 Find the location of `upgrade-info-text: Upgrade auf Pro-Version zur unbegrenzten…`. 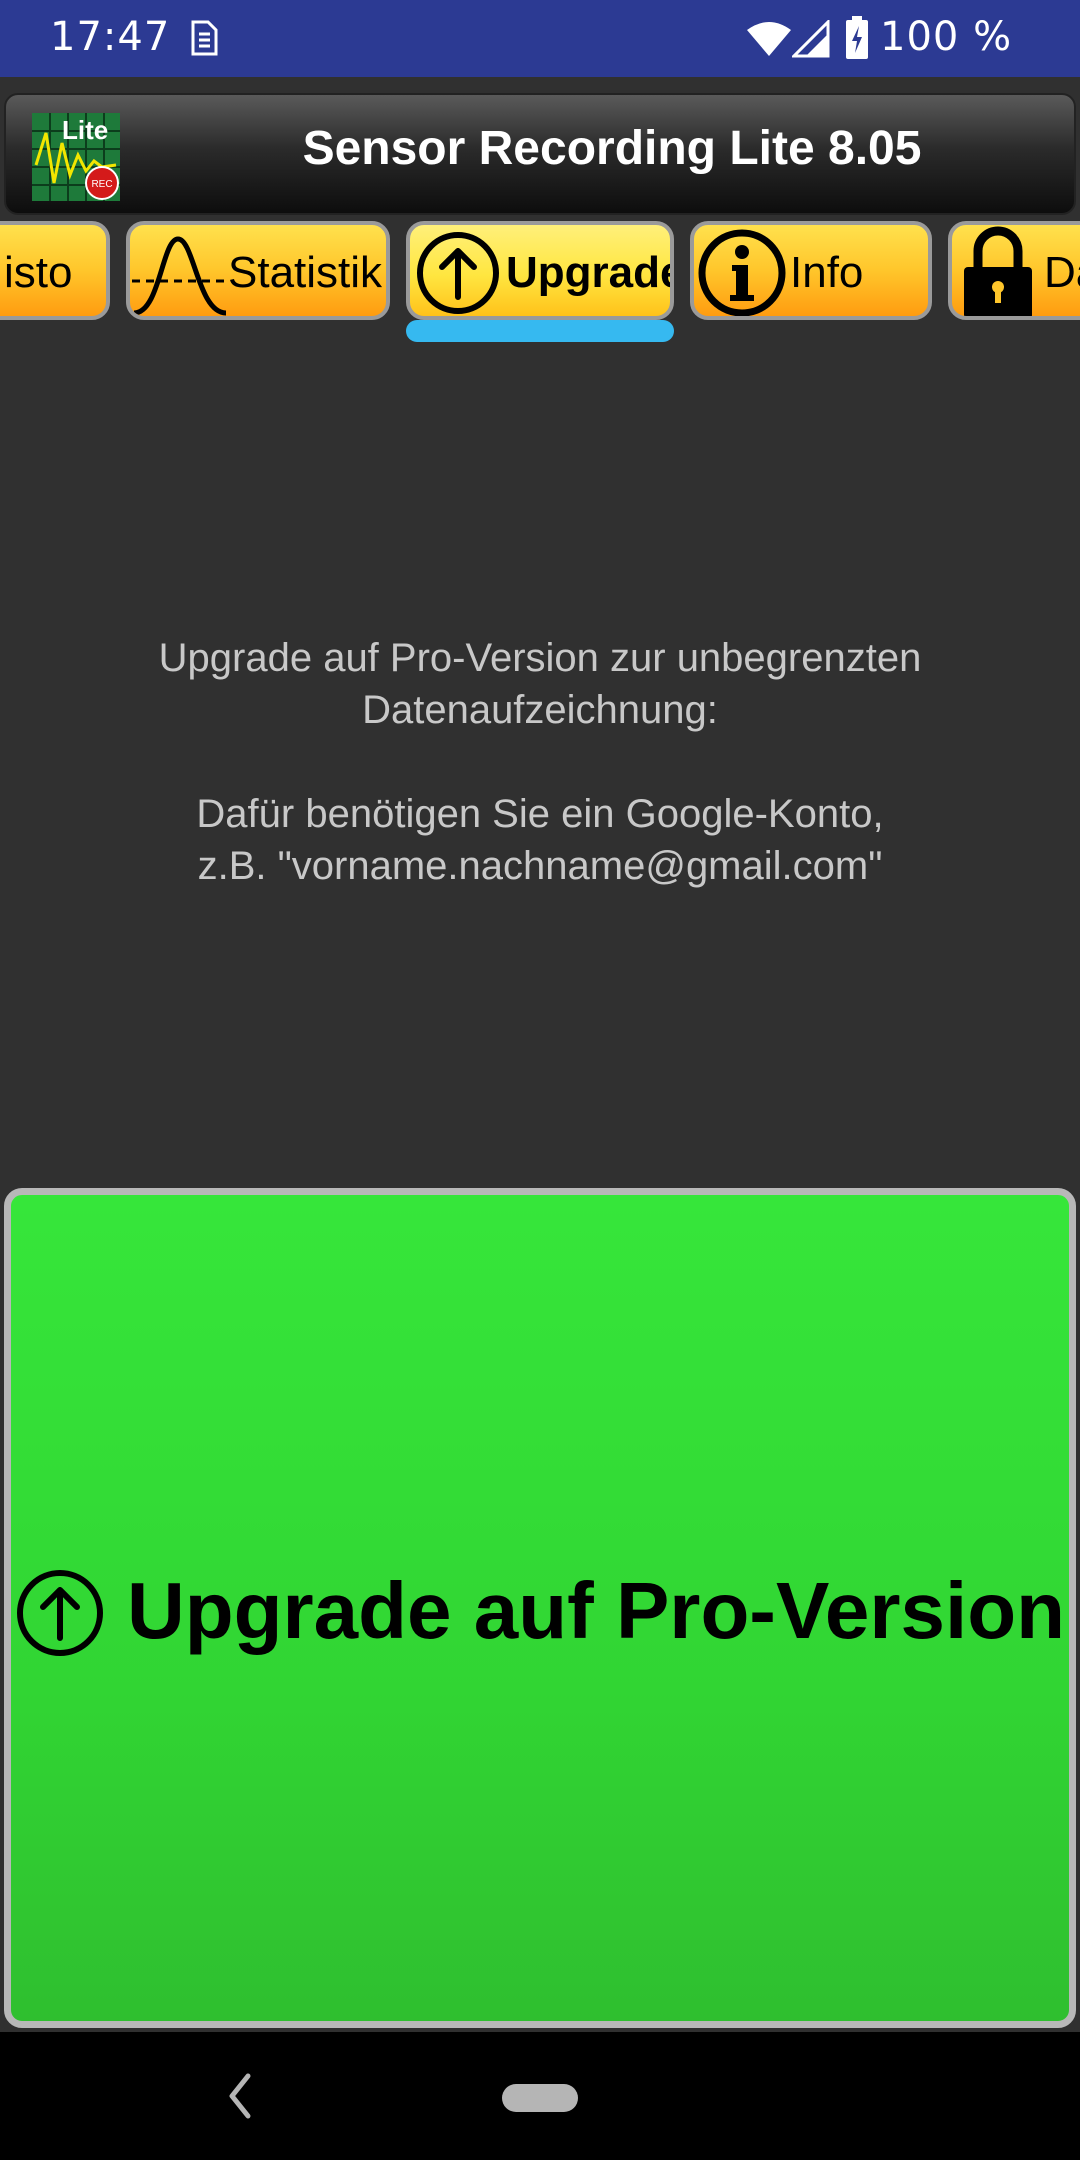

upgrade-info-text: Upgrade auf Pro-Version zur unbegrenzten… is located at coordinates (540, 762).